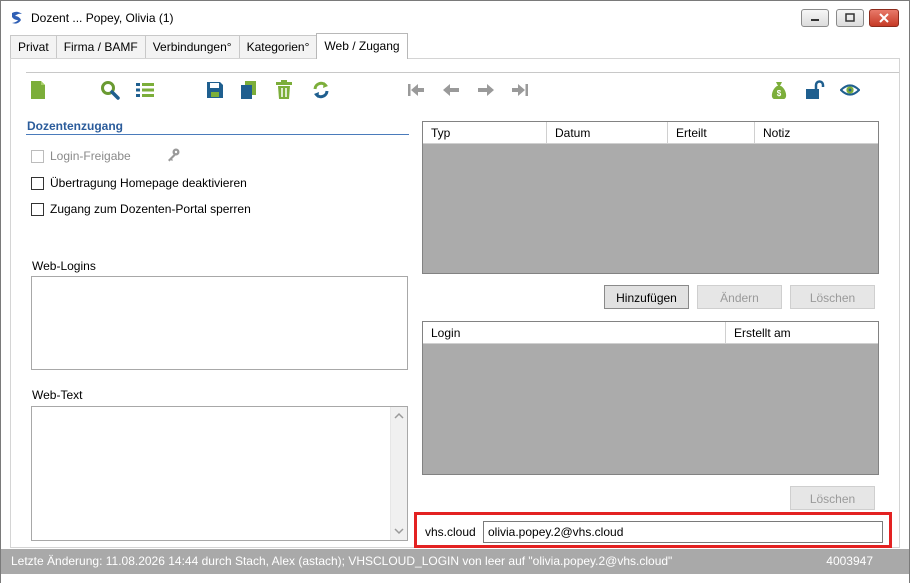  I want to click on next-record-button, so click(486, 90).